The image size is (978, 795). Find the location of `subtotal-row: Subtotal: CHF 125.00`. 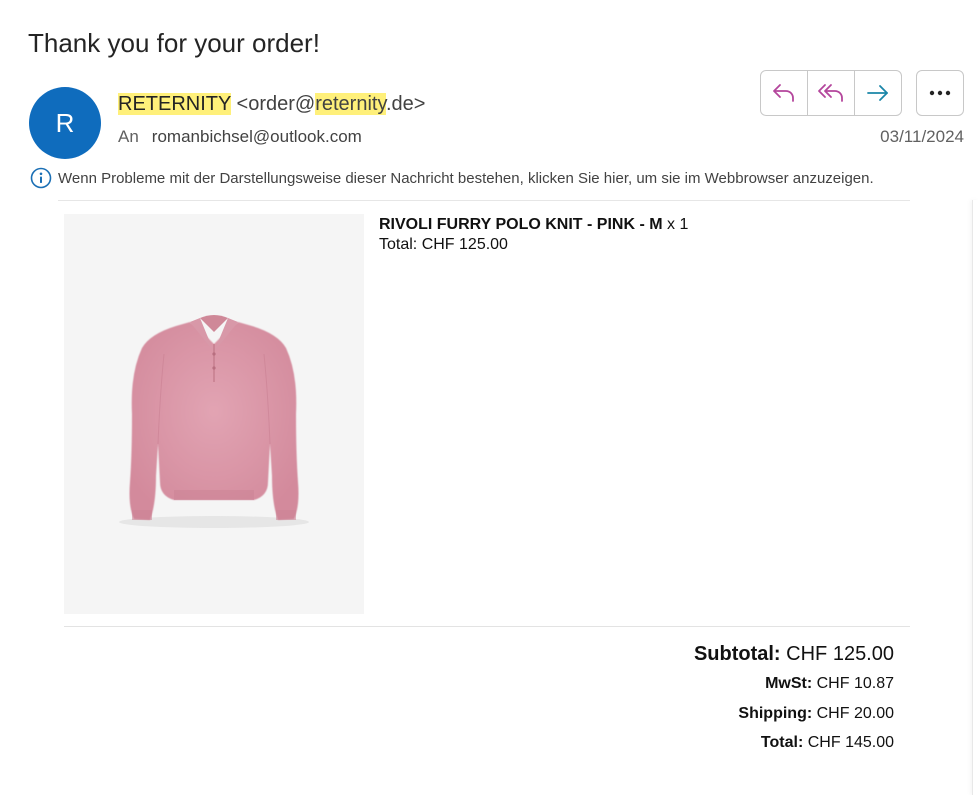

subtotal-row: Subtotal: CHF 125.00 is located at coordinates (794, 654).